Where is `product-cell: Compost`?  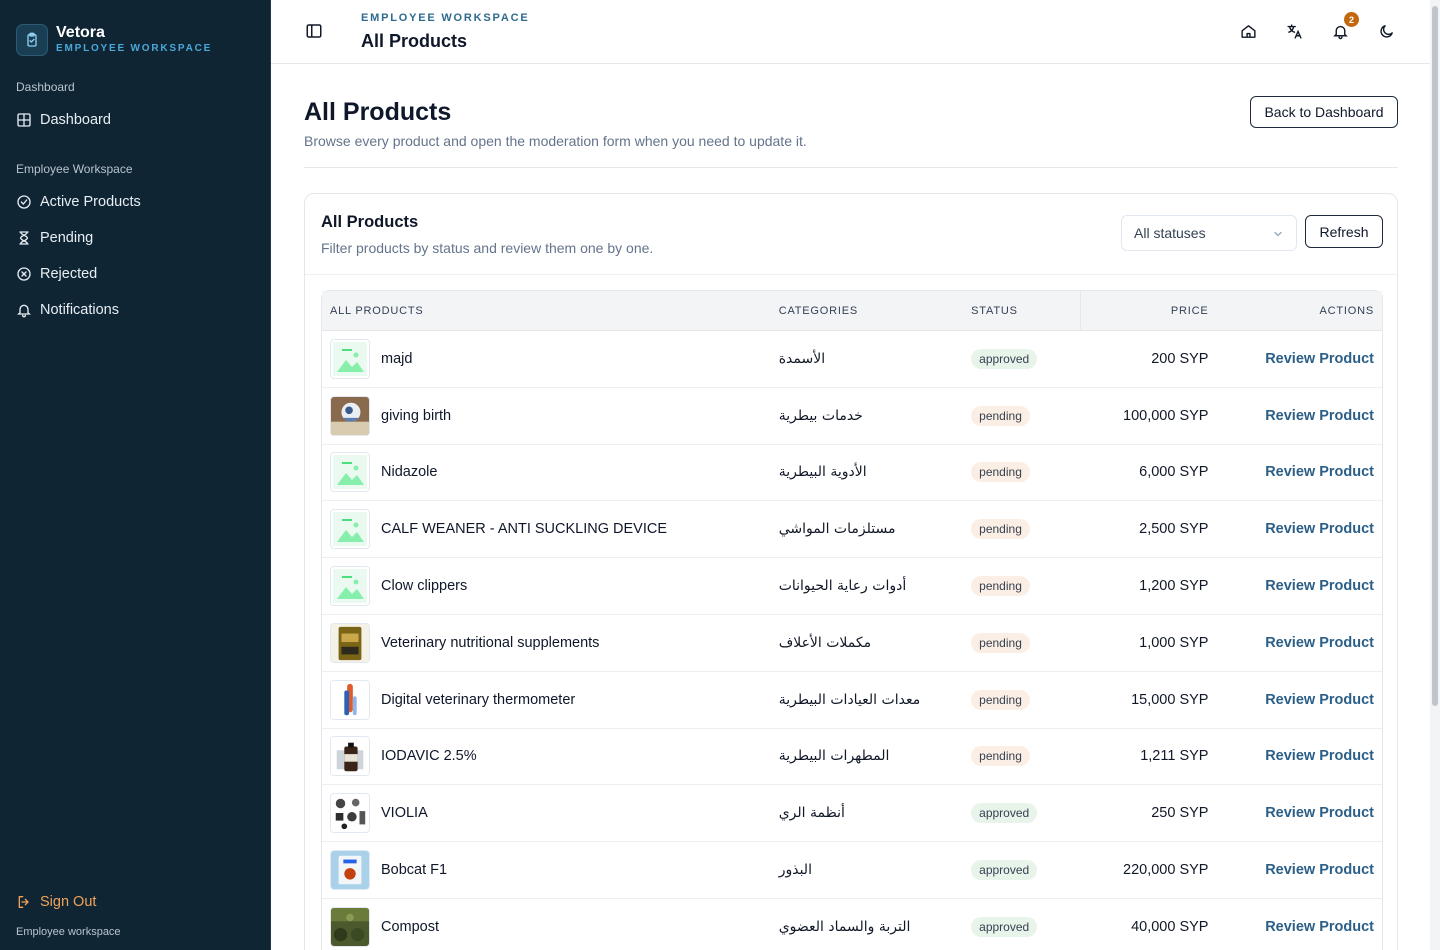
product-cell: Compost is located at coordinates (546, 926).